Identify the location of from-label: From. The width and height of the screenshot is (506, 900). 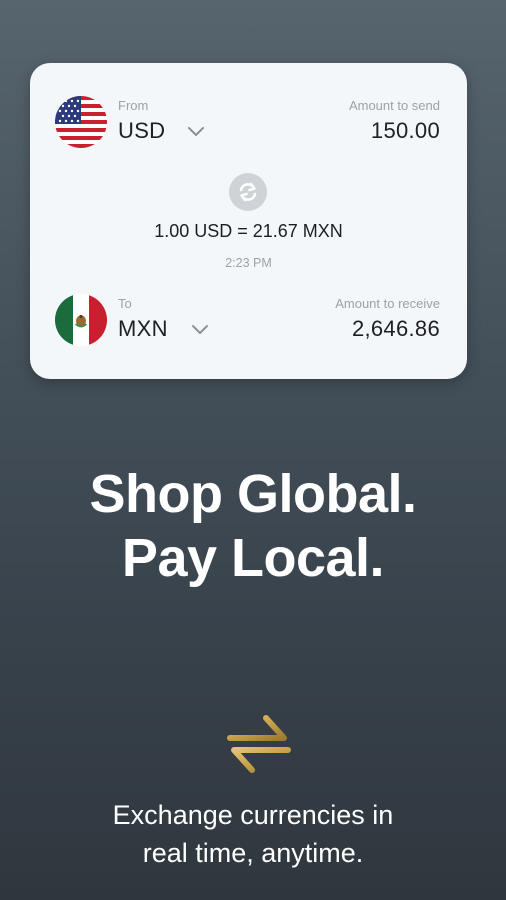
(133, 105).